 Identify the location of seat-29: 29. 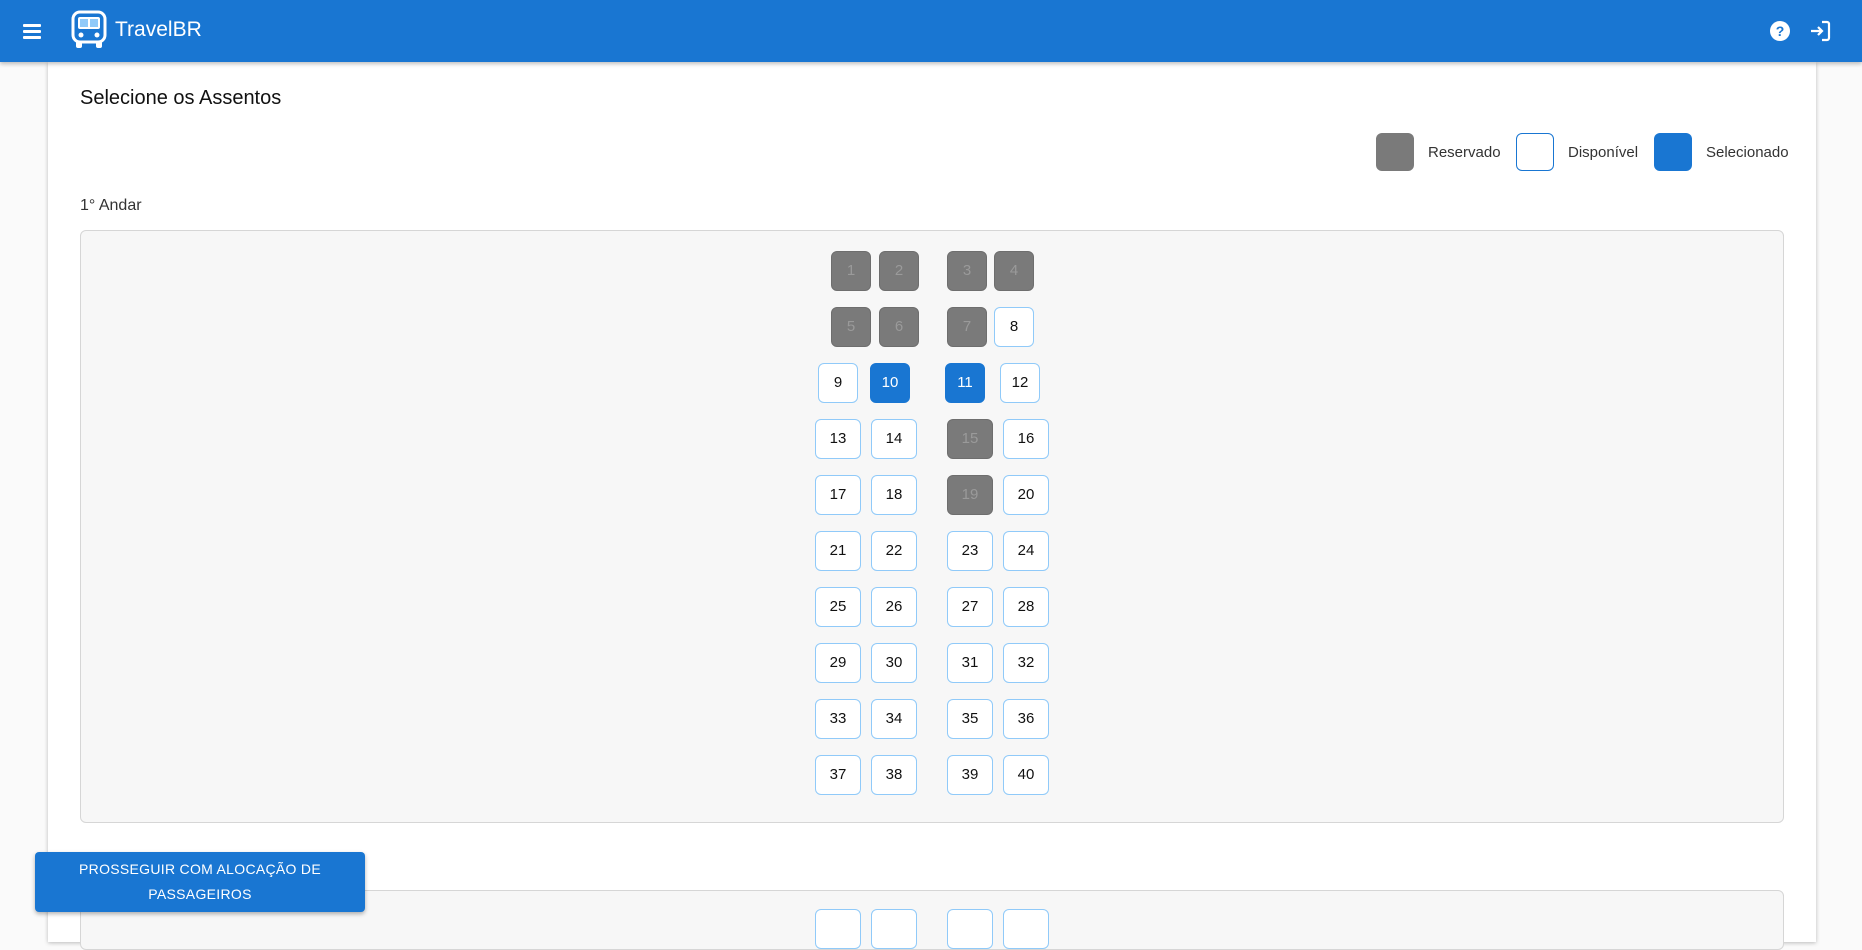
(838, 663).